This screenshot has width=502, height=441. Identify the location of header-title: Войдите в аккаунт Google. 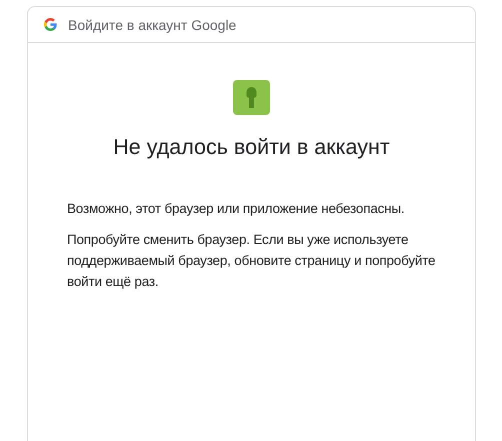
(152, 24).